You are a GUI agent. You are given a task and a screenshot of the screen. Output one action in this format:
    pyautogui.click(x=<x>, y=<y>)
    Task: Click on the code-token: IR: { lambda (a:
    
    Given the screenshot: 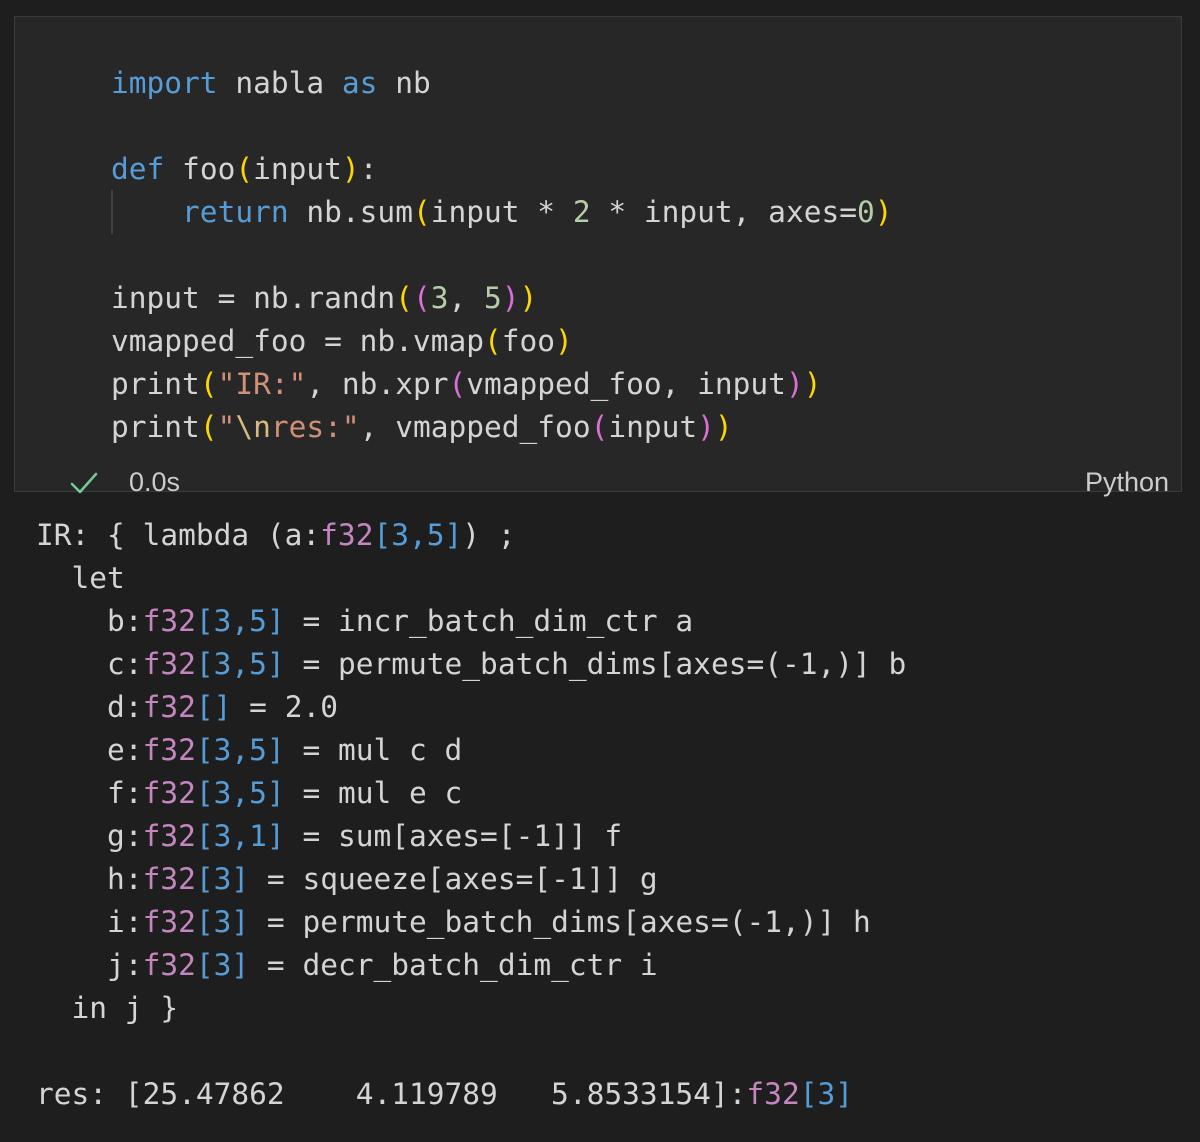 What is the action you would take?
    pyautogui.click(x=178, y=535)
    